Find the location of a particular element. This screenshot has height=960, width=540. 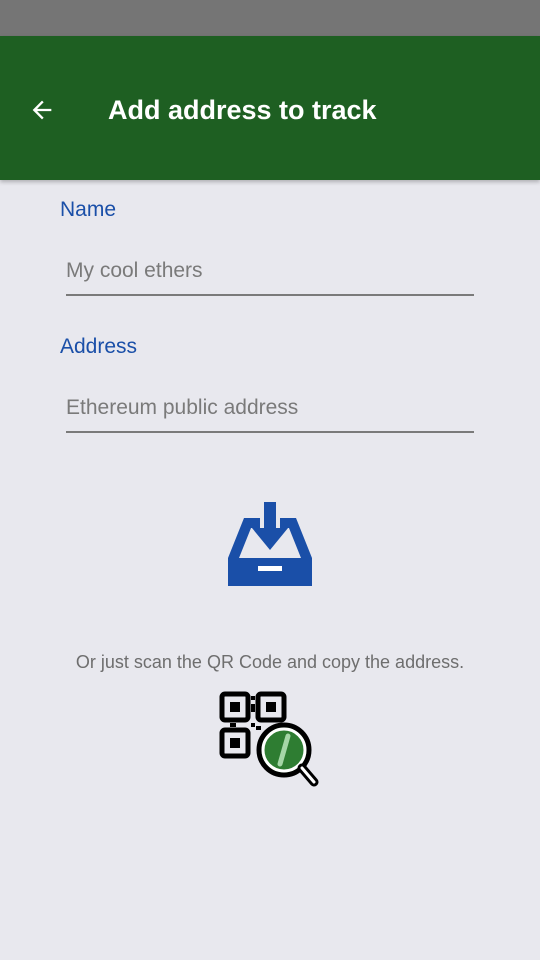

address-input is located at coordinates (270, 409).